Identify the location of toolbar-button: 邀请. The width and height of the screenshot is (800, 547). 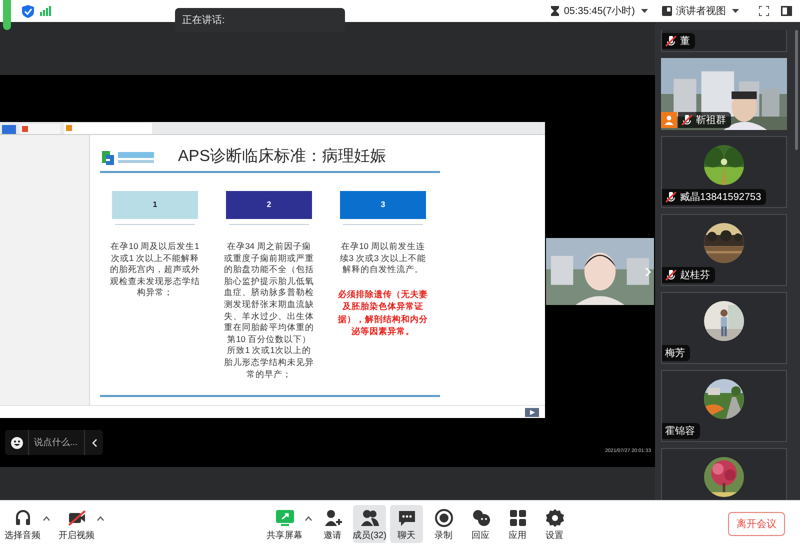
(332, 524).